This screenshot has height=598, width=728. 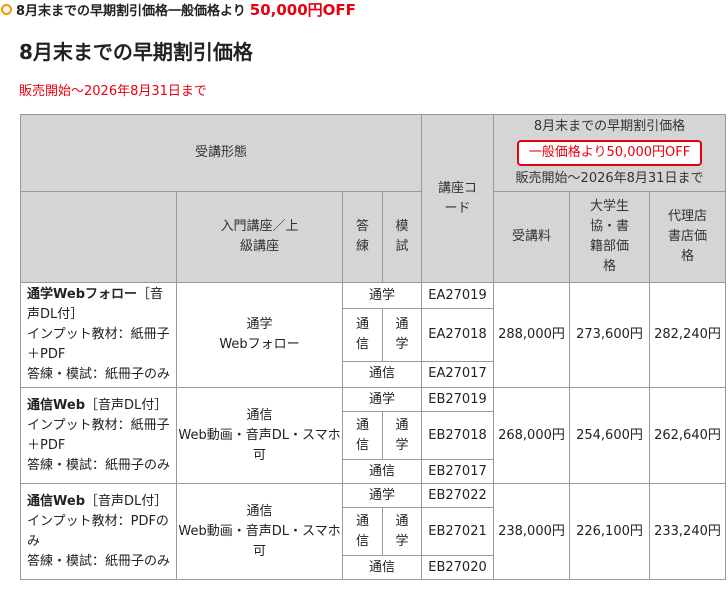 I want to click on course-description: 通信Web［音声DL付］ インプット教材：紙冊子＋PDF 答練・模試：紙冊子のみ, so click(x=98, y=435).